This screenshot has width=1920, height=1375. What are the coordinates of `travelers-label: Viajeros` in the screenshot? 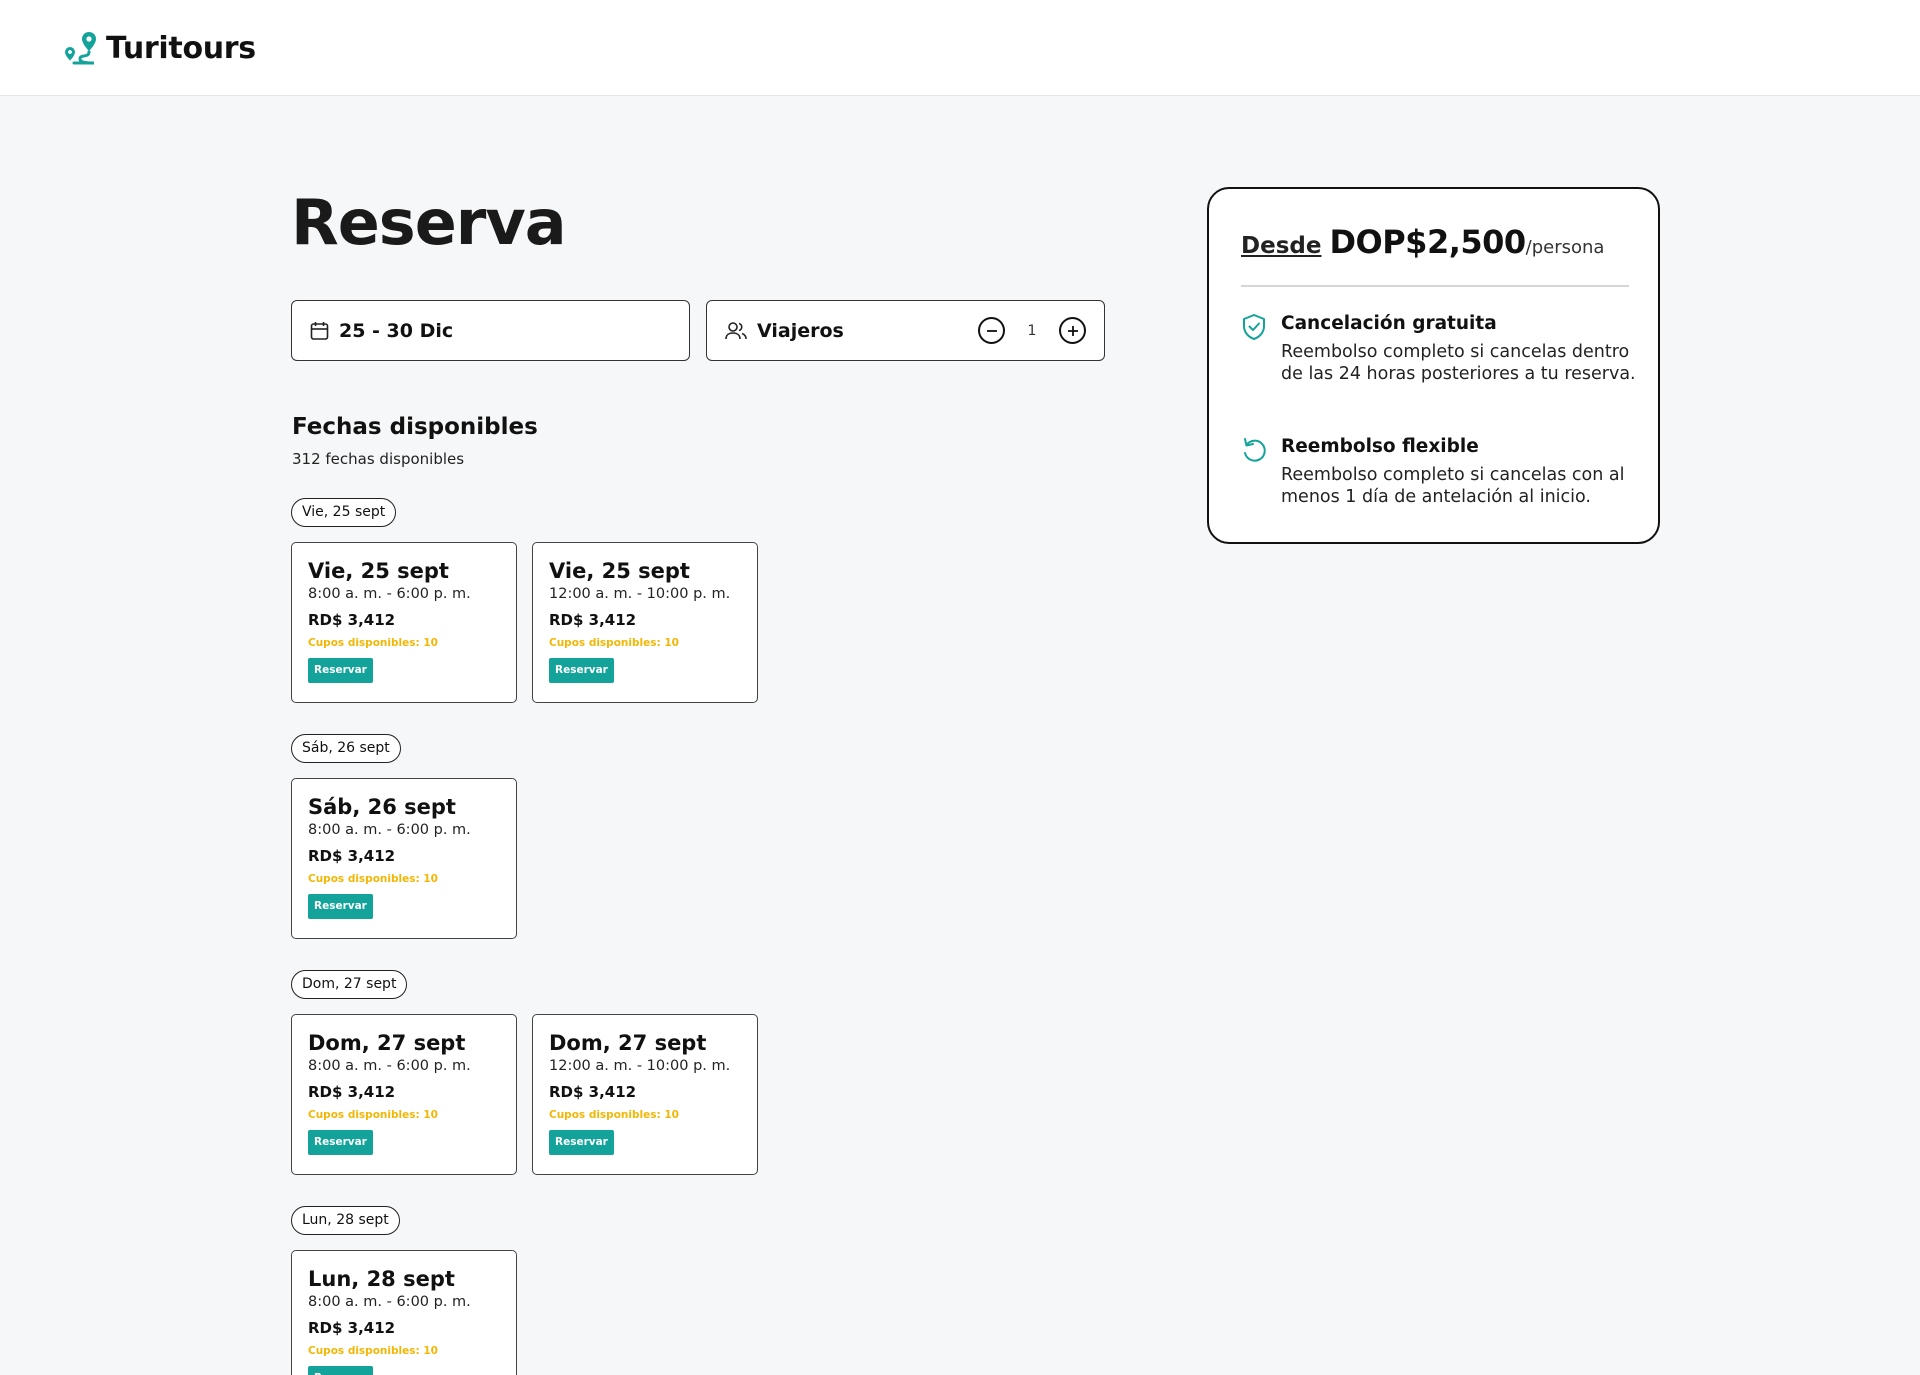 It's located at (800, 330).